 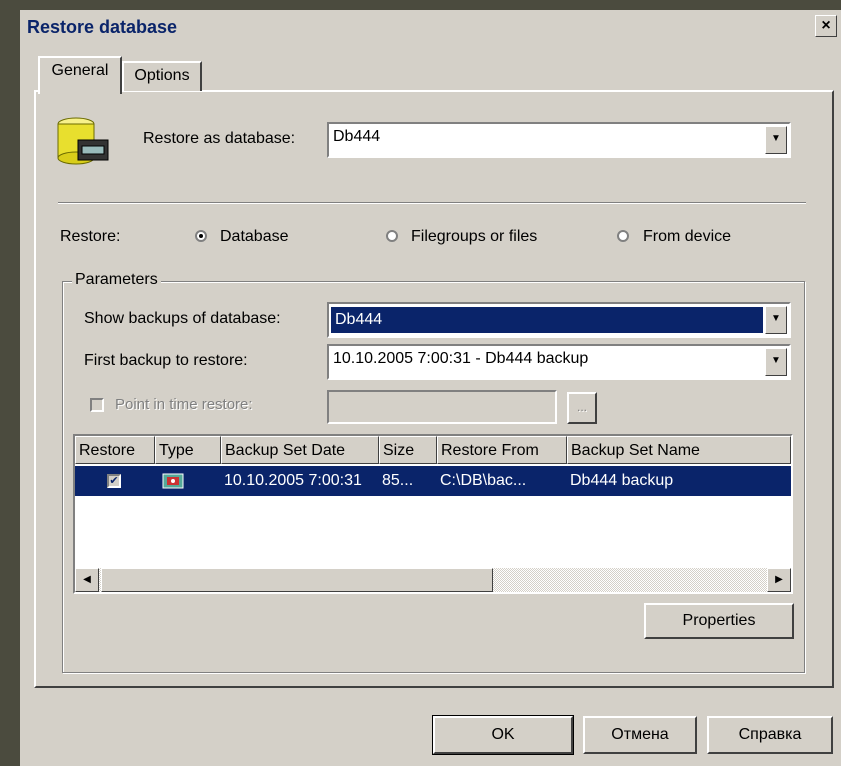 What do you see at coordinates (102, 27) in the screenshot?
I see `window-title: Restore database` at bounding box center [102, 27].